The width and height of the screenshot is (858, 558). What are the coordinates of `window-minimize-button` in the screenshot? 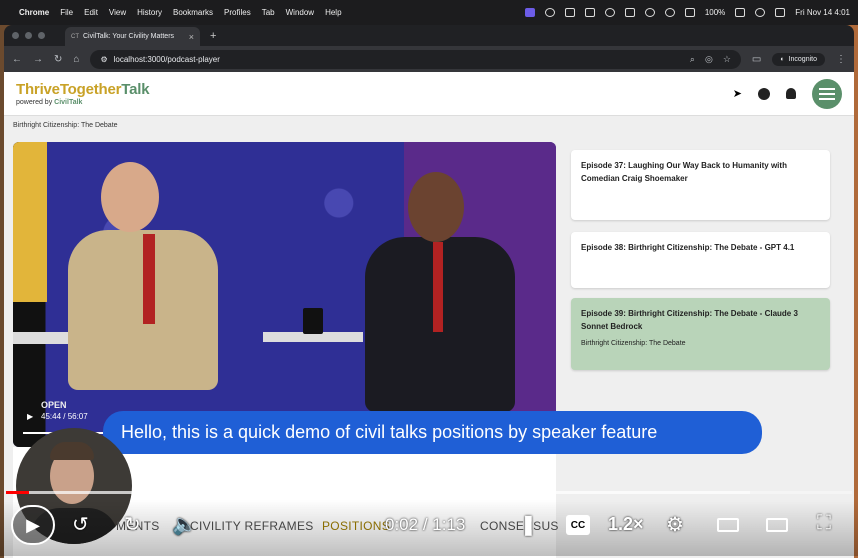 It's located at (28, 35).